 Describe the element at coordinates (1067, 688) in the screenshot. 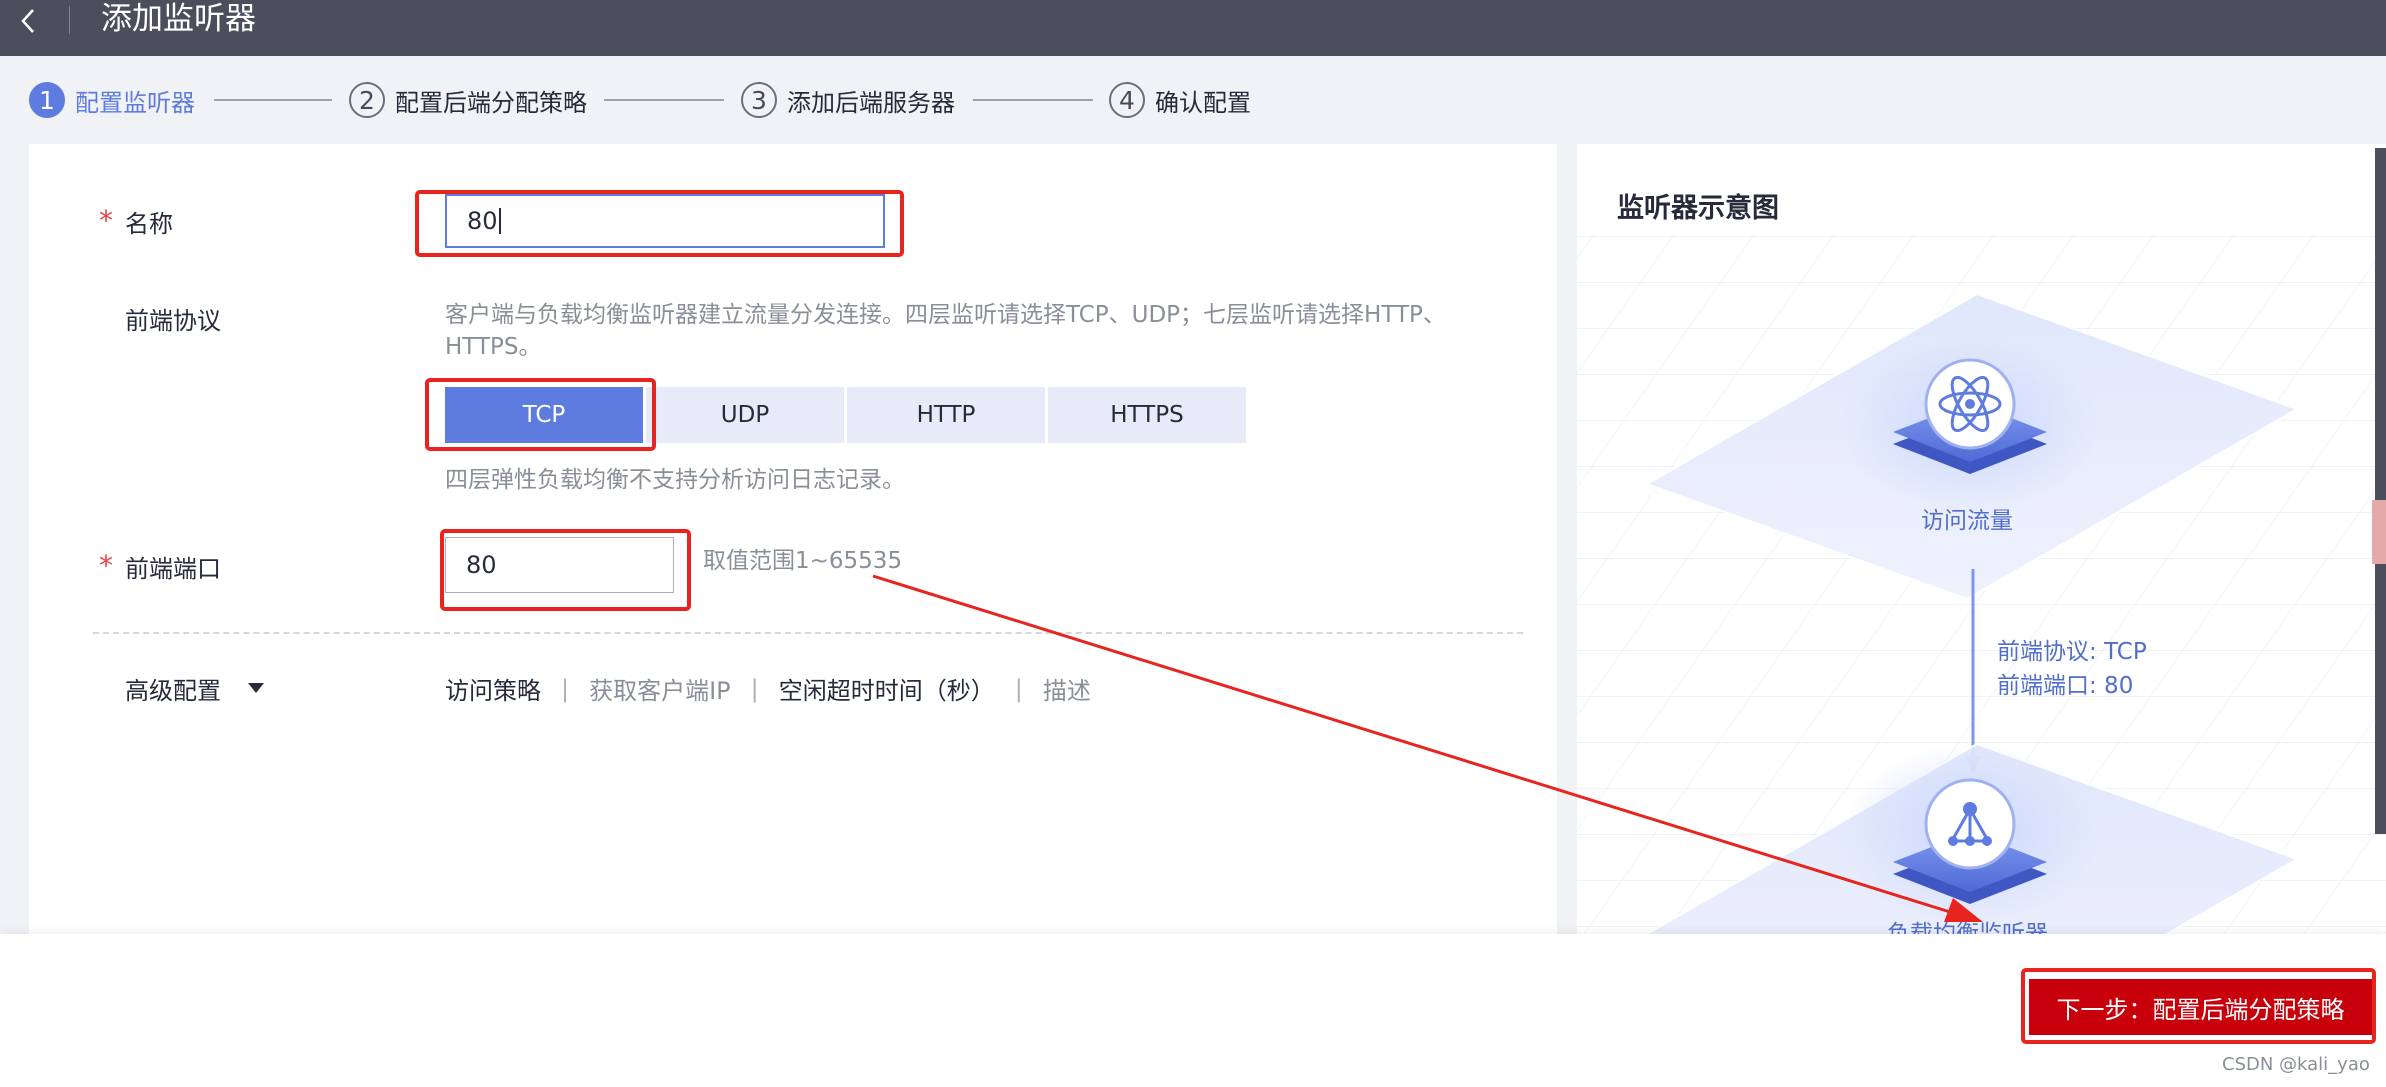

I see `description-link: 描述` at that location.